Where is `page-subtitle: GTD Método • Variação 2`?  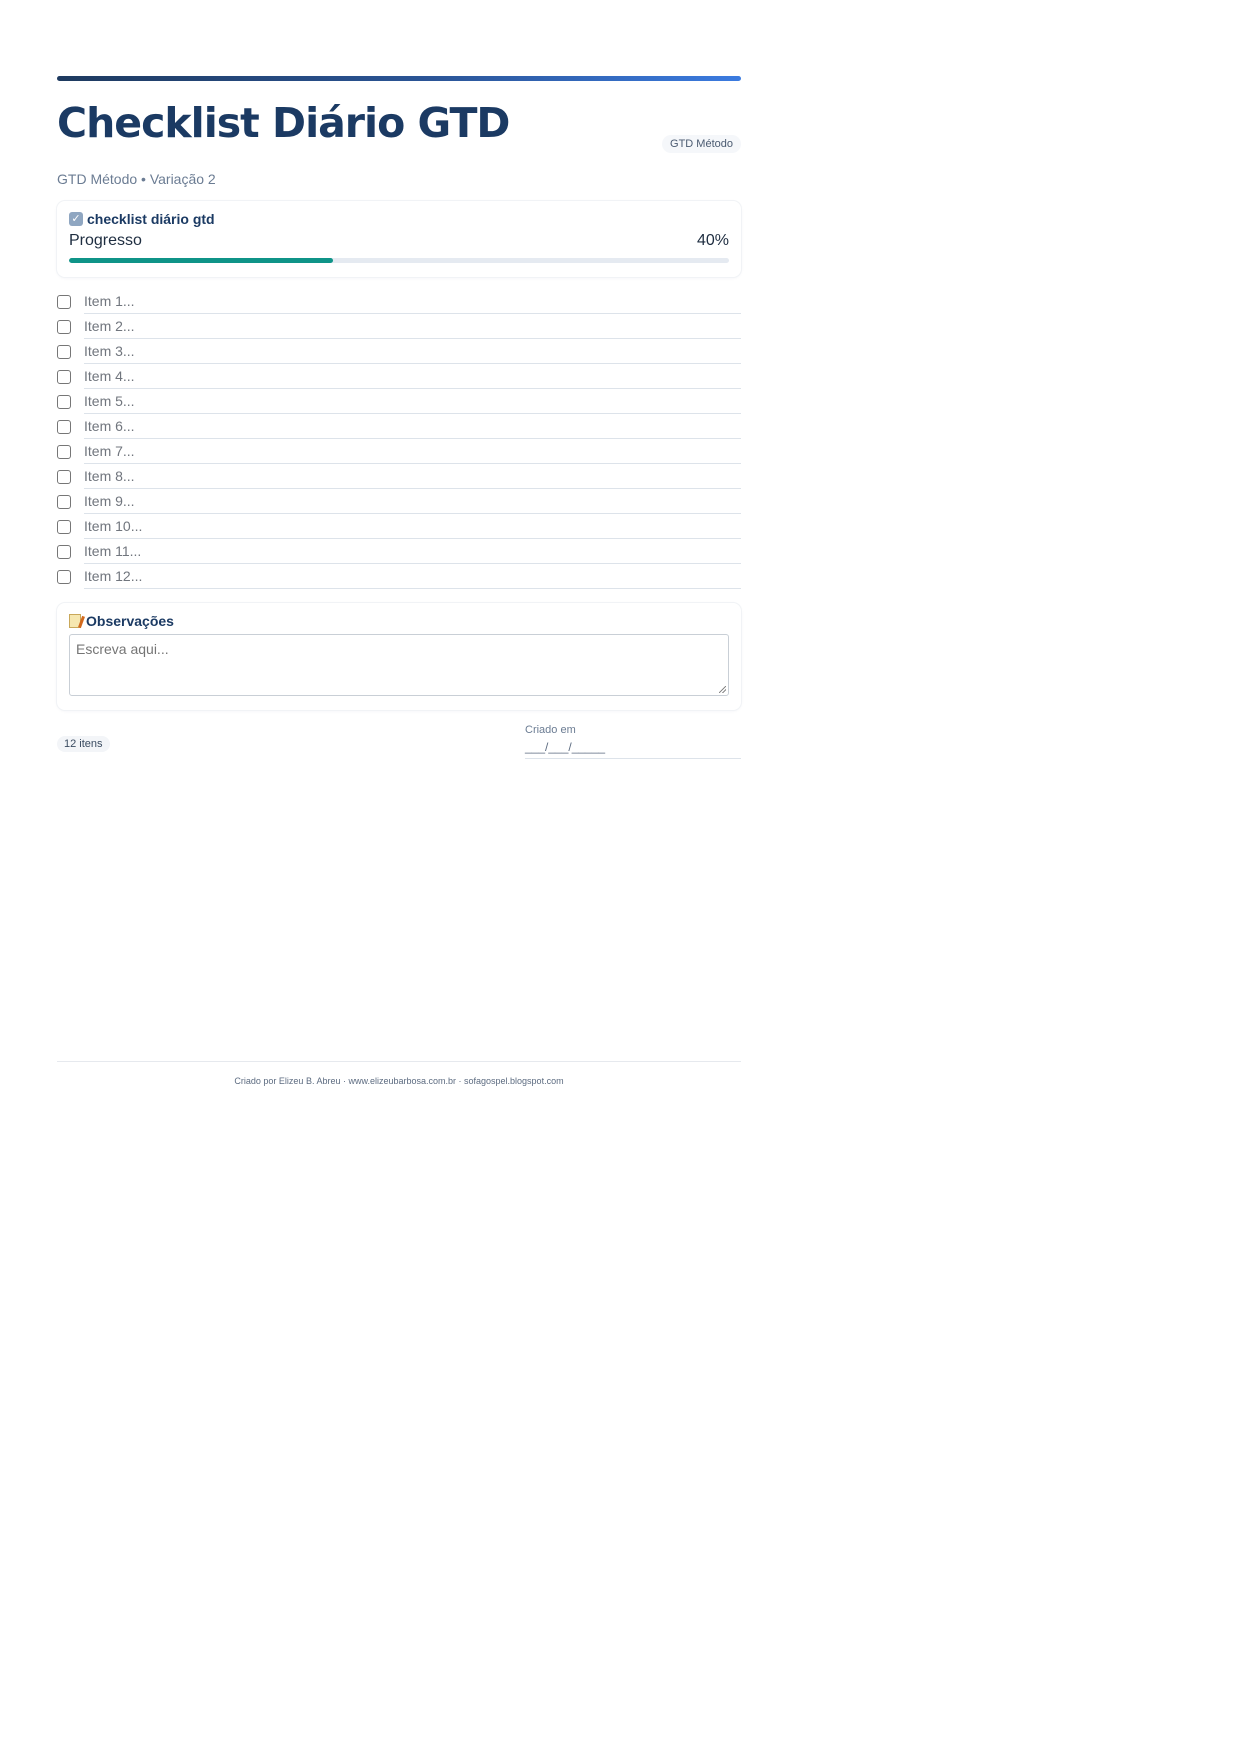 page-subtitle: GTD Método • Variação 2 is located at coordinates (136, 179).